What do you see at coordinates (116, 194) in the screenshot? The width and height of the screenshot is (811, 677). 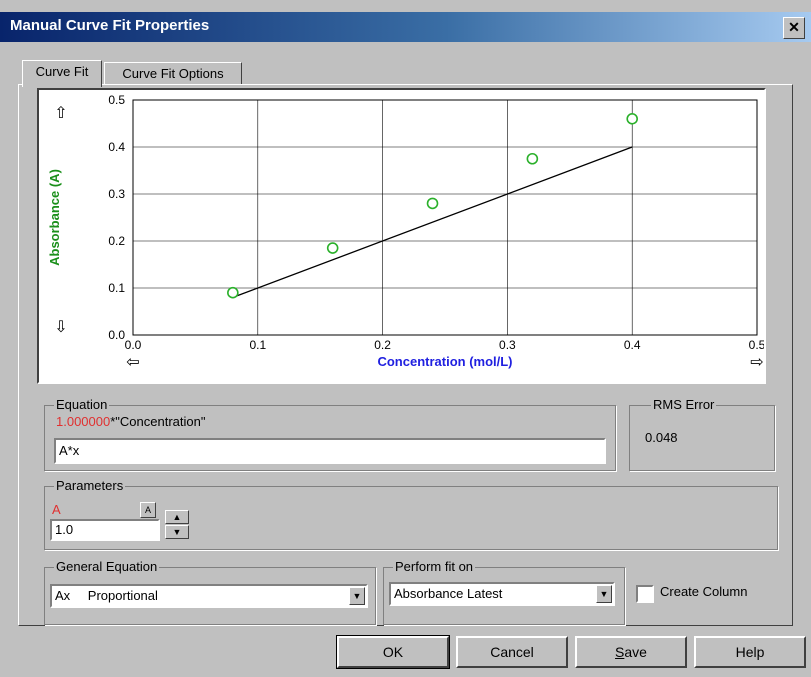 I see `y-tick-label: 0.3` at bounding box center [116, 194].